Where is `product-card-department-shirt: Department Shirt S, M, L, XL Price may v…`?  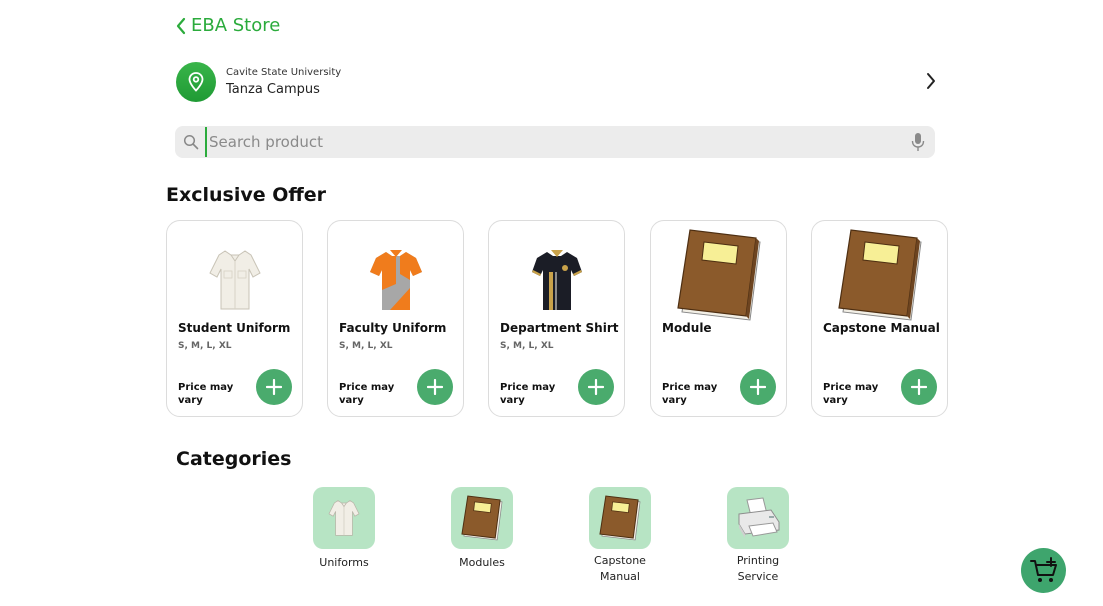
product-card-department-shirt: Department Shirt S, M, L, XL Price may v… is located at coordinates (556, 318).